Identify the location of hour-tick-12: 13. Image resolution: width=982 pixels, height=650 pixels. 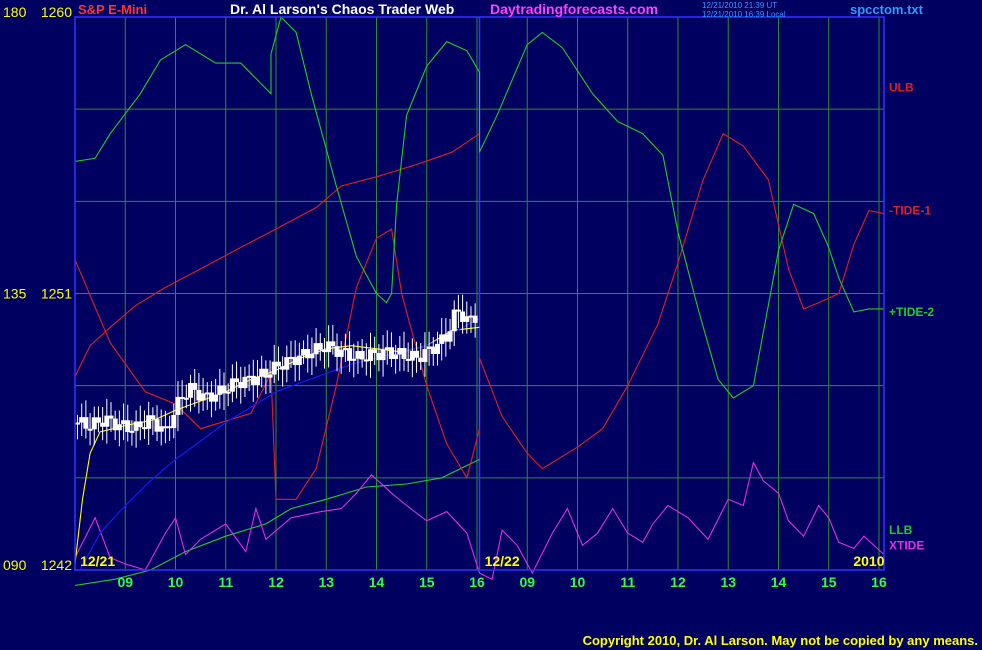
(728, 582).